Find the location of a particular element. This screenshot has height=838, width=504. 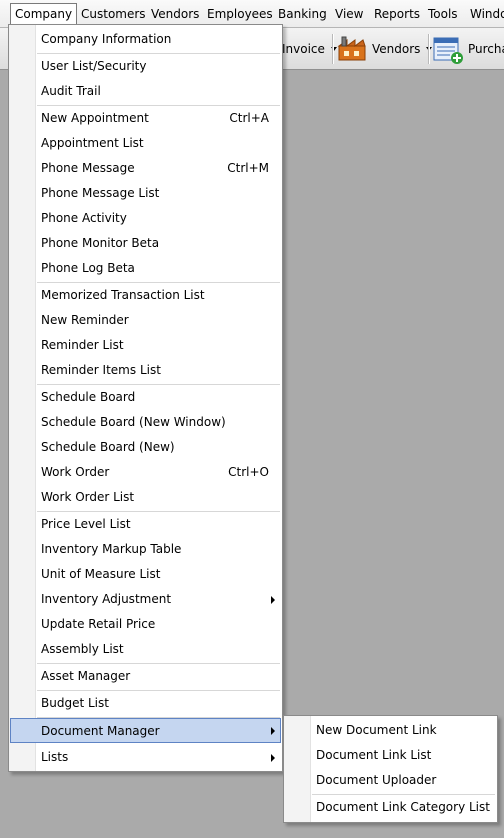

menu-item-lists: Lists is located at coordinates (145, 757).